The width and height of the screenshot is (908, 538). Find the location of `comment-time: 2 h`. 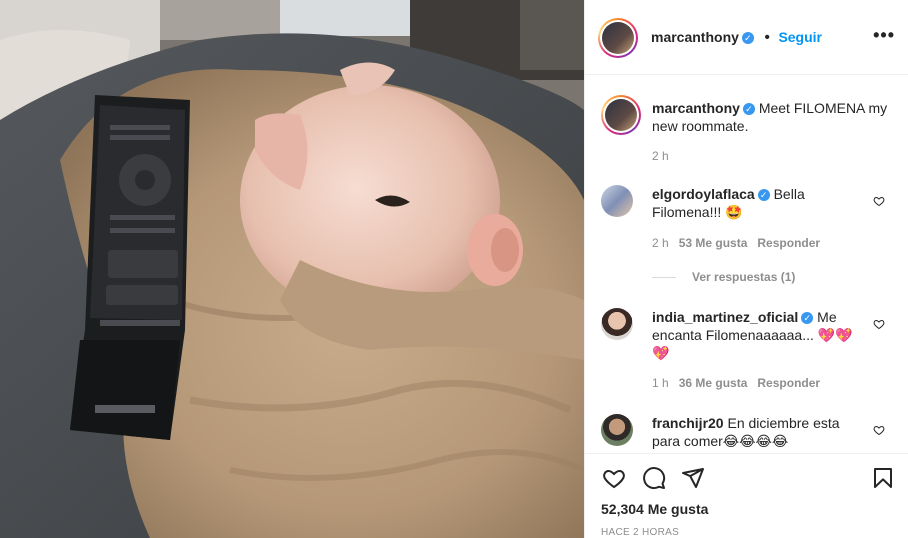

comment-time: 2 h is located at coordinates (660, 243).